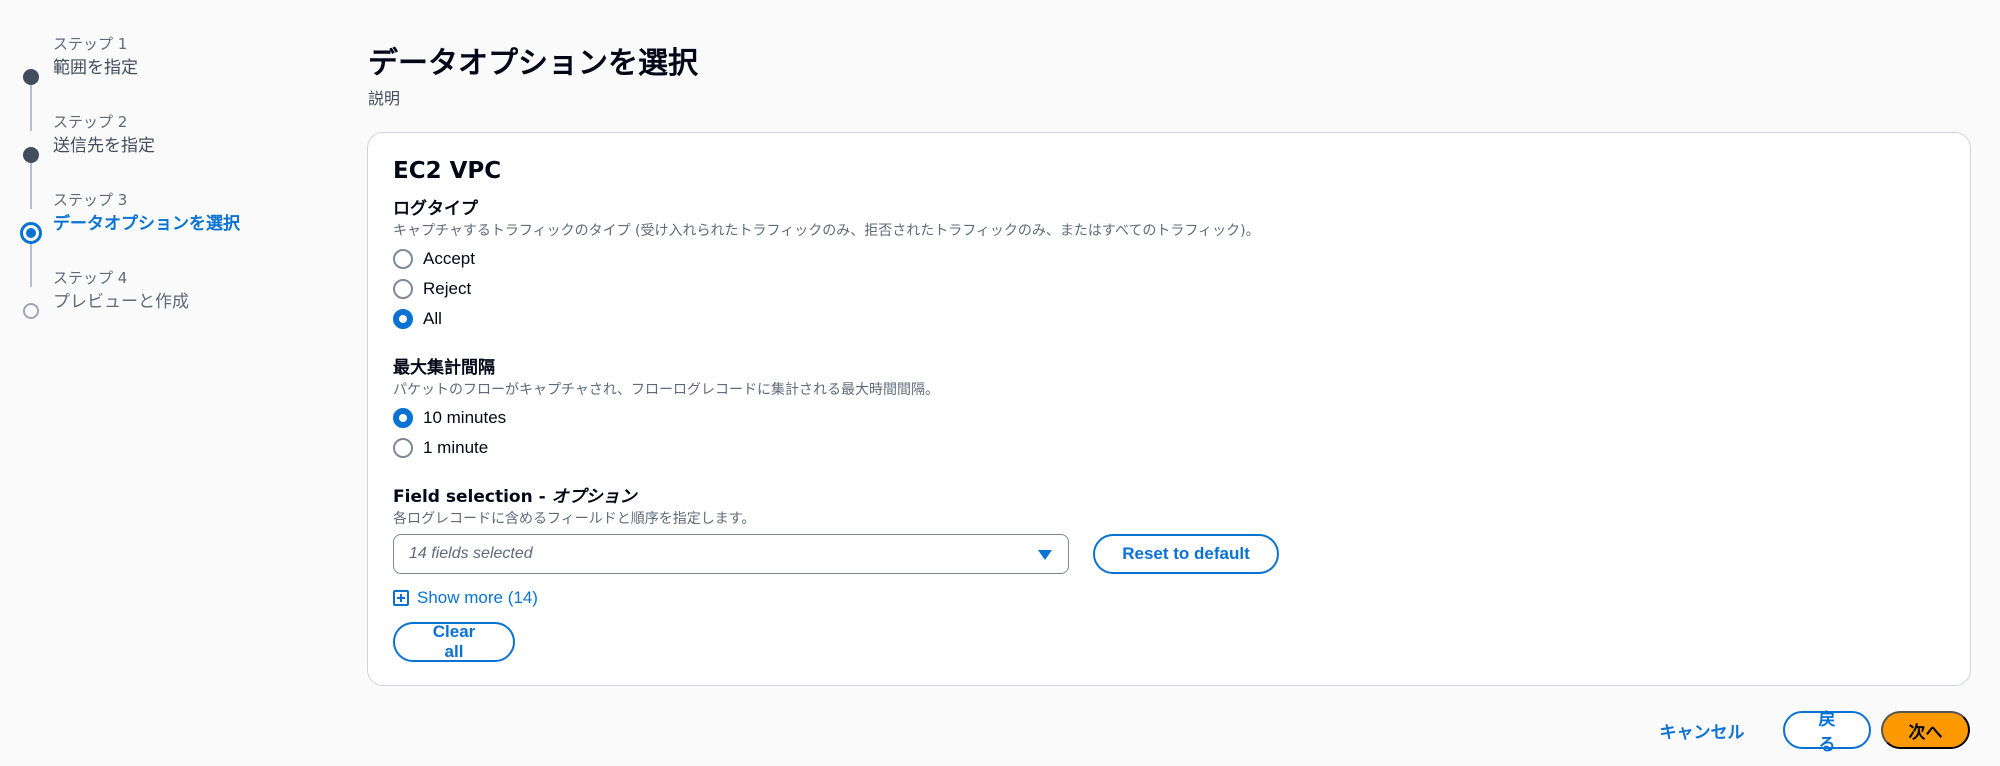  What do you see at coordinates (731, 554) in the screenshot?
I see `field-multiselect: 14 fields selected` at bounding box center [731, 554].